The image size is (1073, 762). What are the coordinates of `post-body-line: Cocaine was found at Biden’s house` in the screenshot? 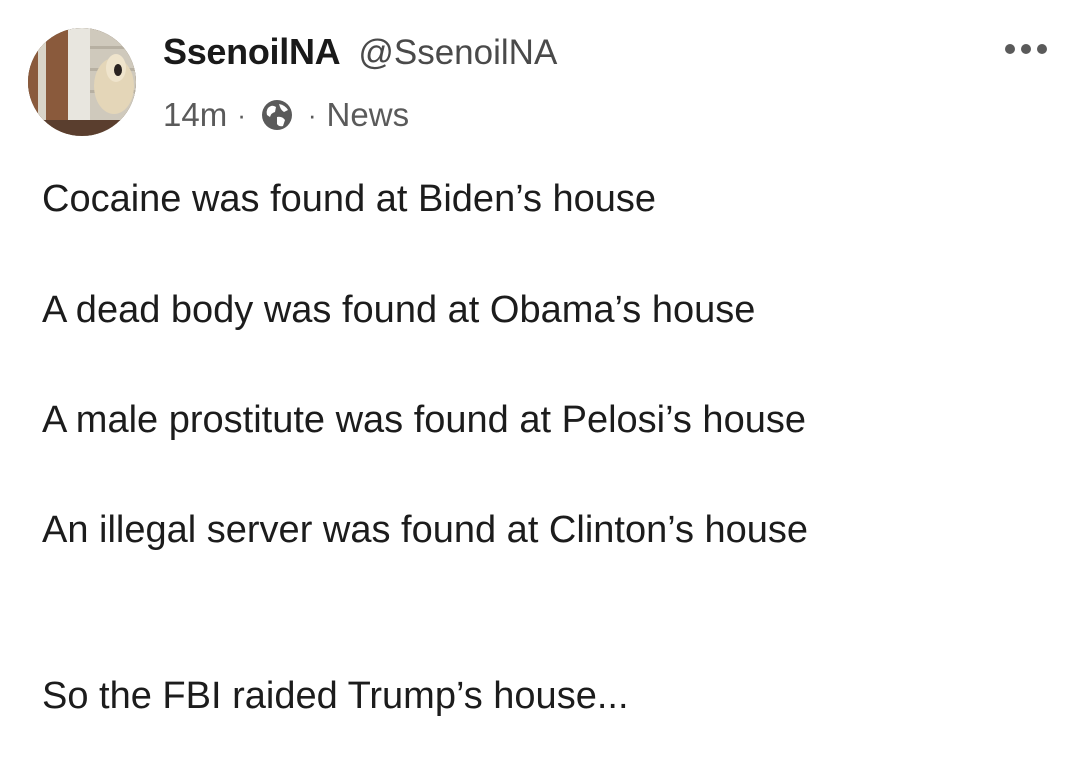 It's located at (349, 199).